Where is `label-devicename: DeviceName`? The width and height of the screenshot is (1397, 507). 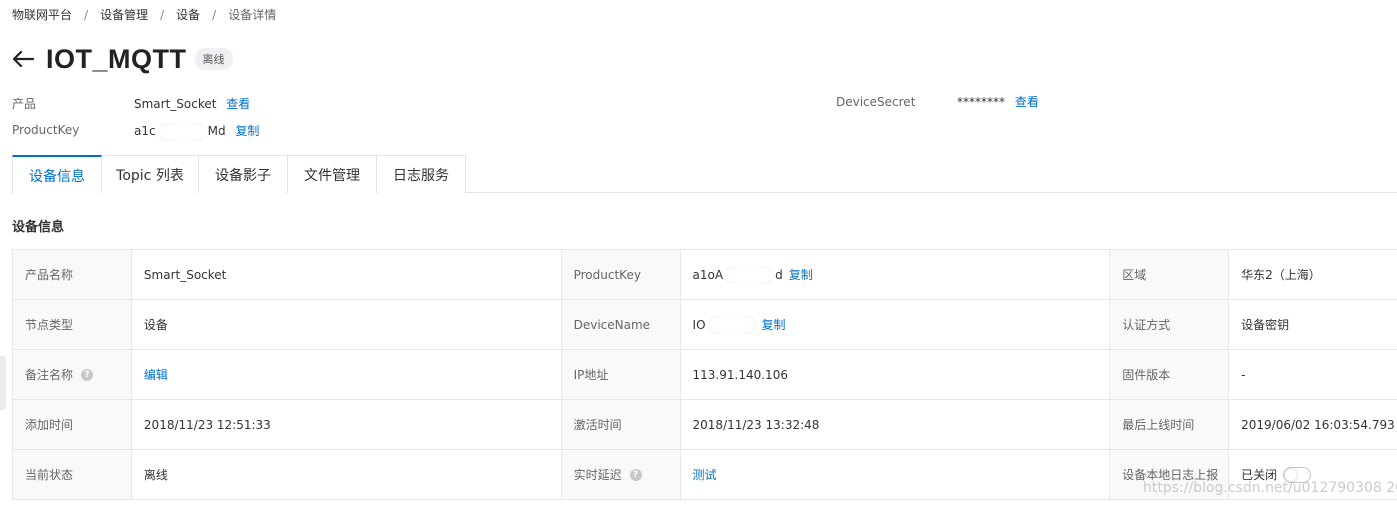
label-devicename: DeviceName is located at coordinates (621, 324).